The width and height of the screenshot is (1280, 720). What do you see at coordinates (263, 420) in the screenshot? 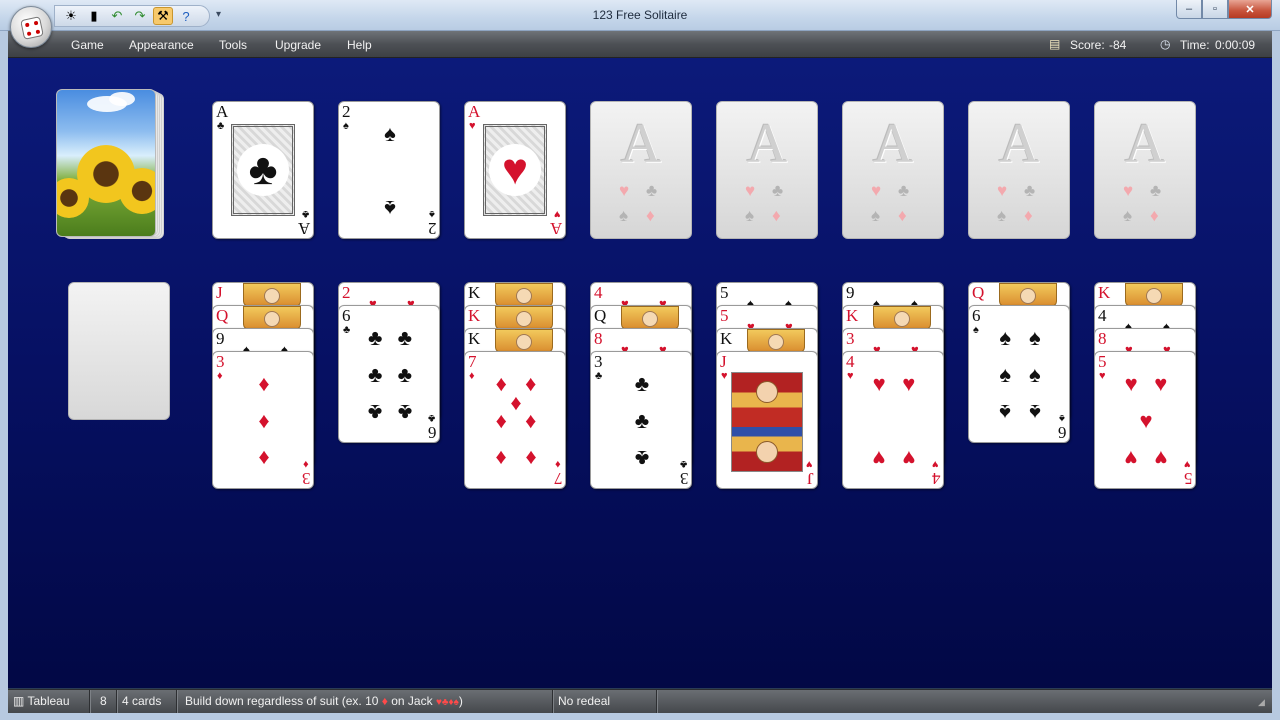
I see `tableau-card-top: 3 ♦ 3 ♦ ♦ ♦ ♦` at bounding box center [263, 420].